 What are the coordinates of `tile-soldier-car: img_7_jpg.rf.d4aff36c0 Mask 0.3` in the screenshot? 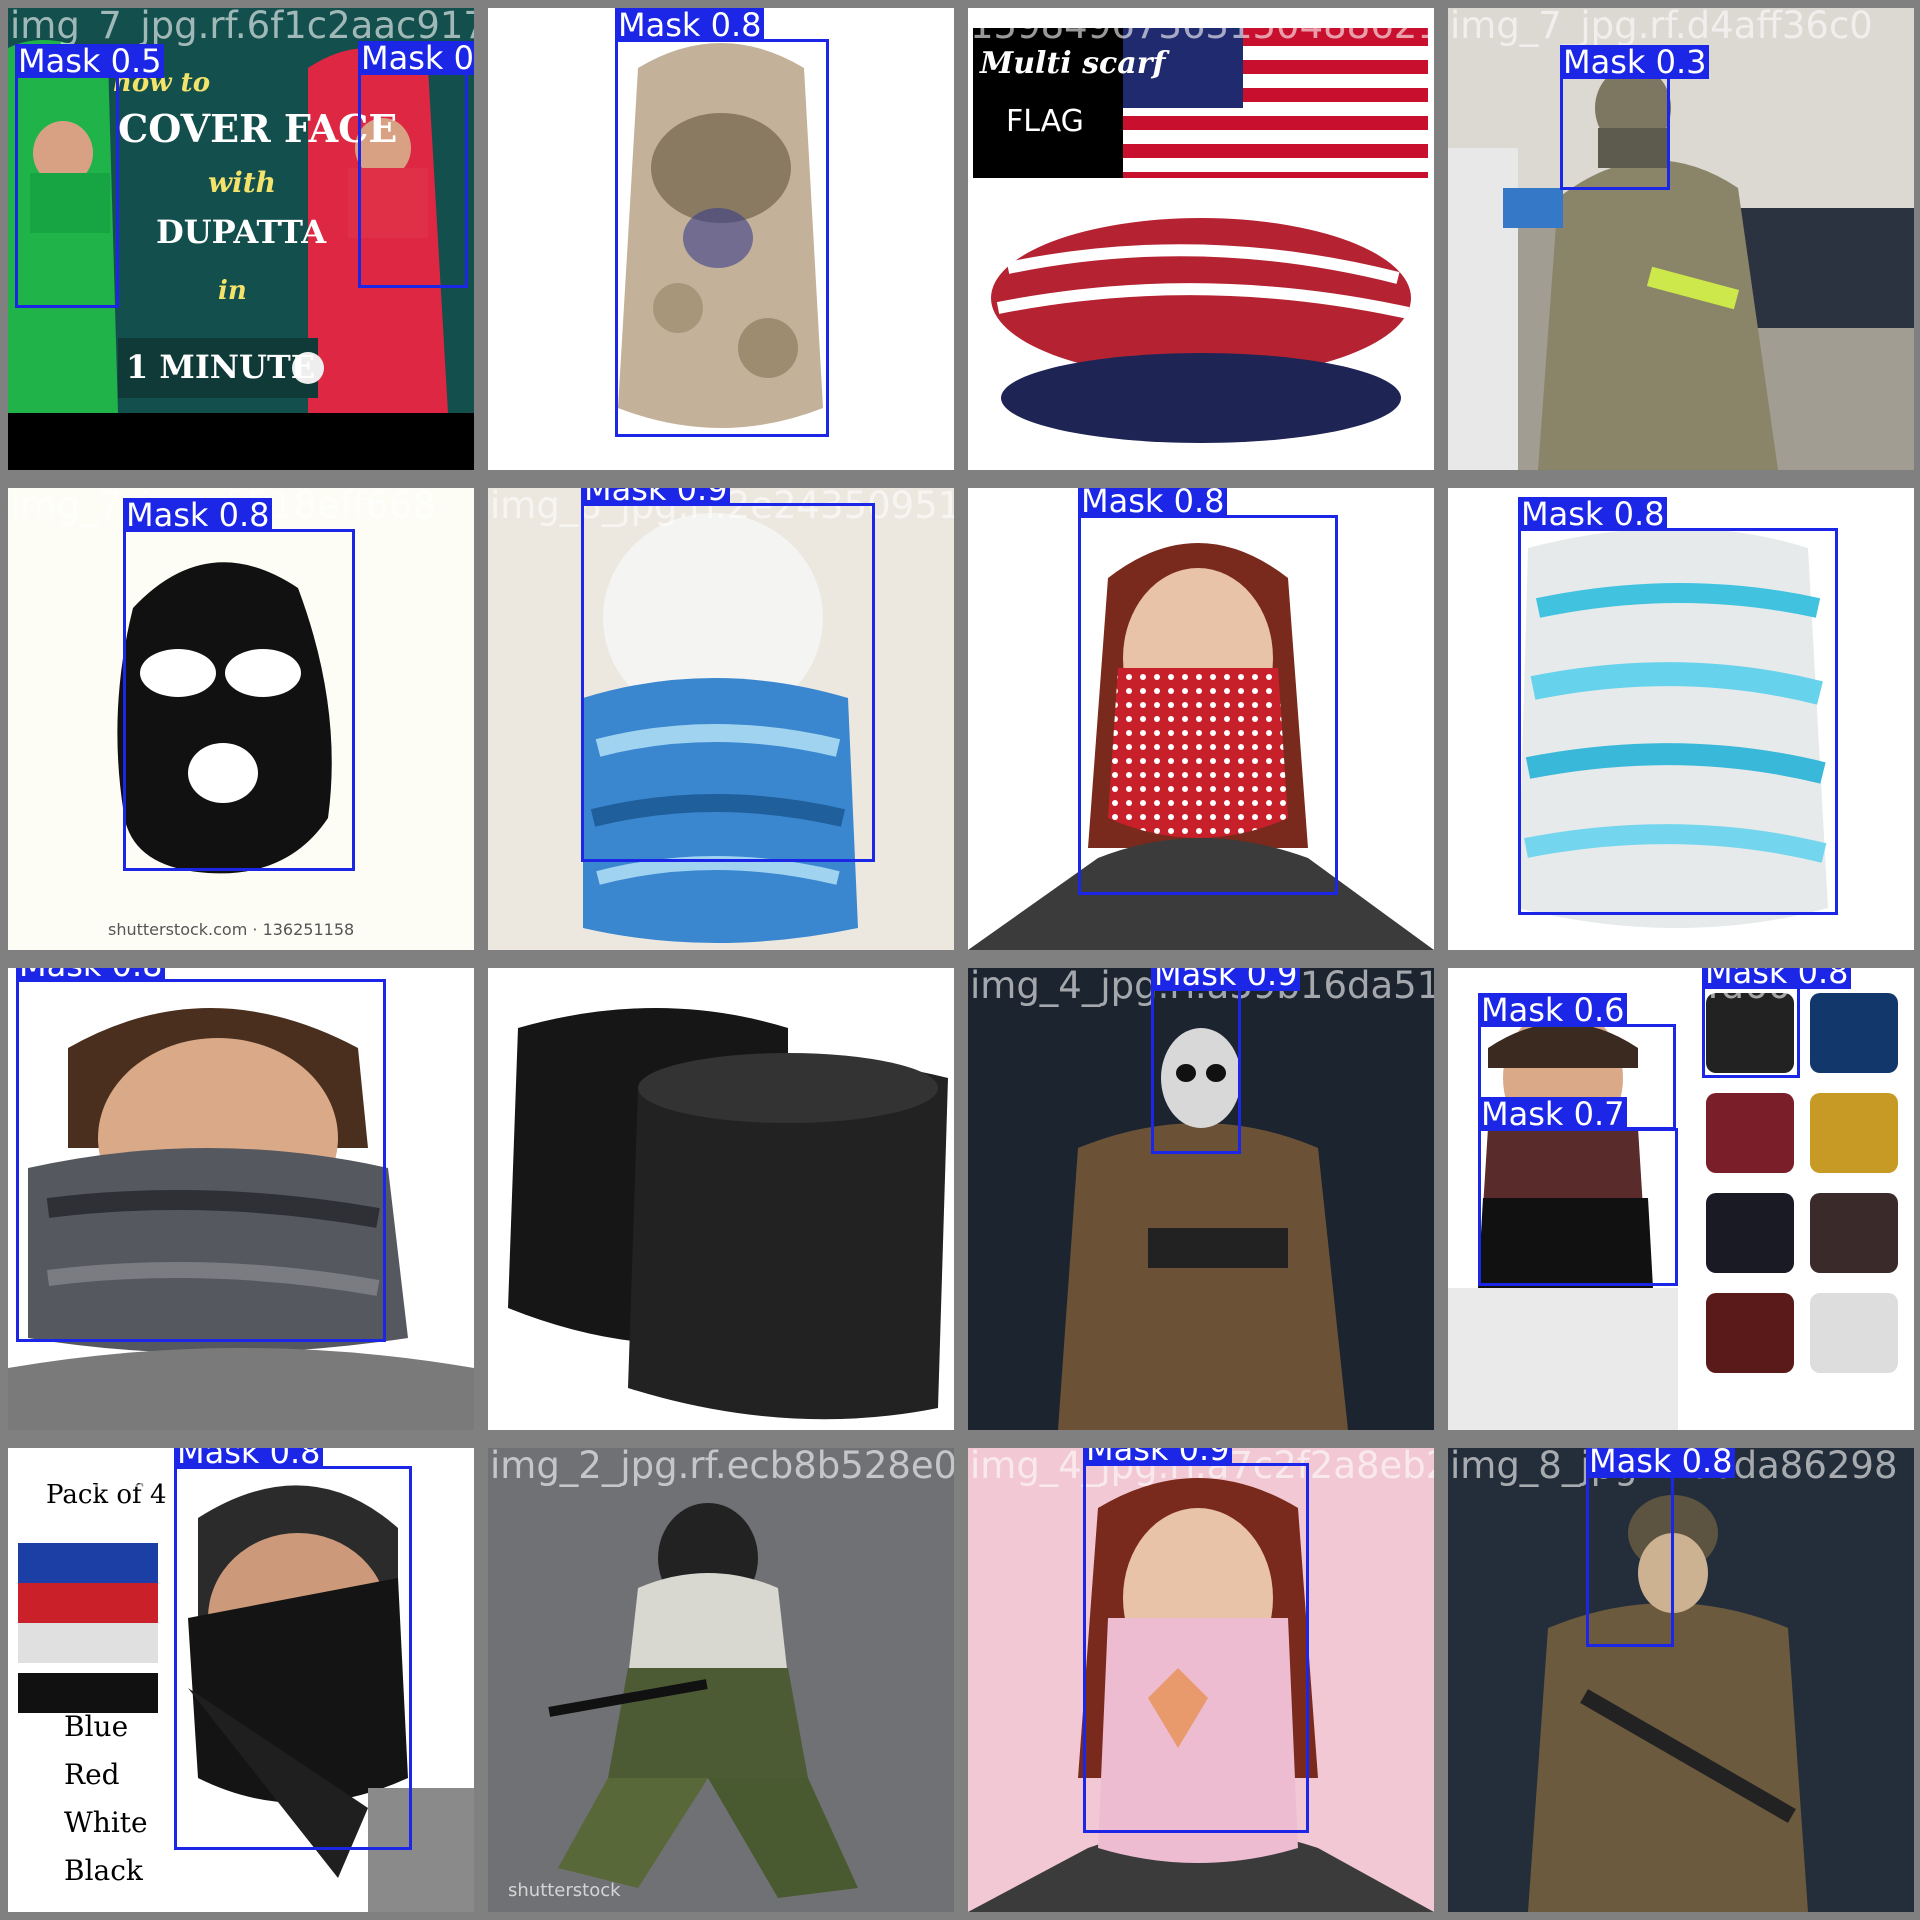 It's located at (1681, 239).